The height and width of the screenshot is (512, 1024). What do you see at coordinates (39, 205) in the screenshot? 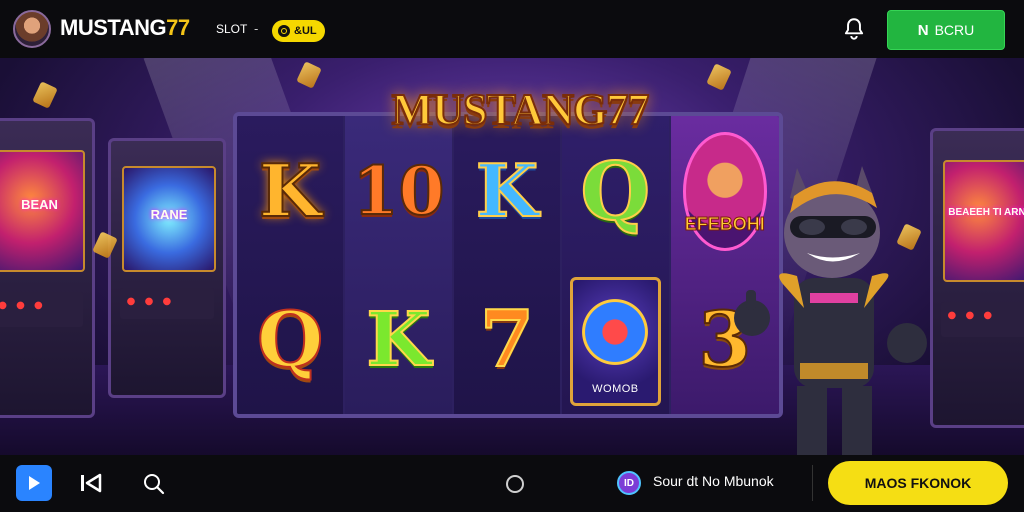
I see `arcade-screen-text: BEAN` at bounding box center [39, 205].